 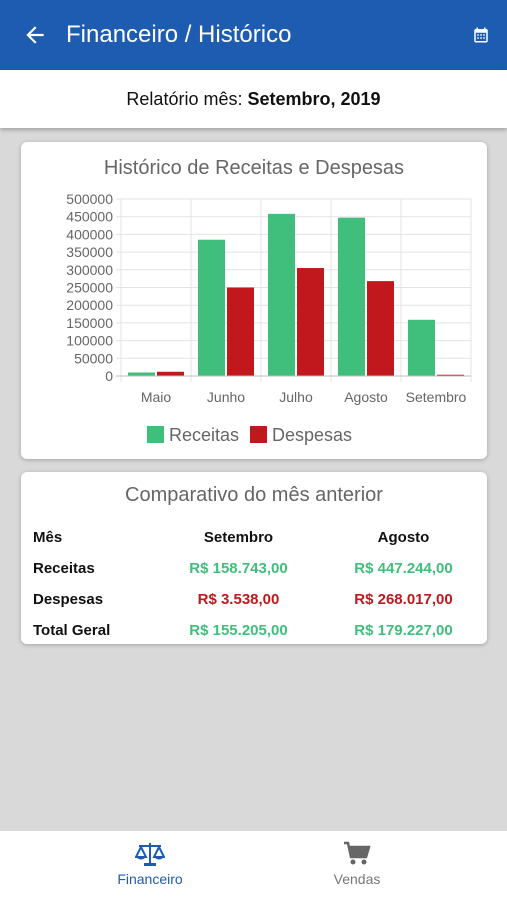 What do you see at coordinates (35, 35) in the screenshot?
I see `arrow-left-icon` at bounding box center [35, 35].